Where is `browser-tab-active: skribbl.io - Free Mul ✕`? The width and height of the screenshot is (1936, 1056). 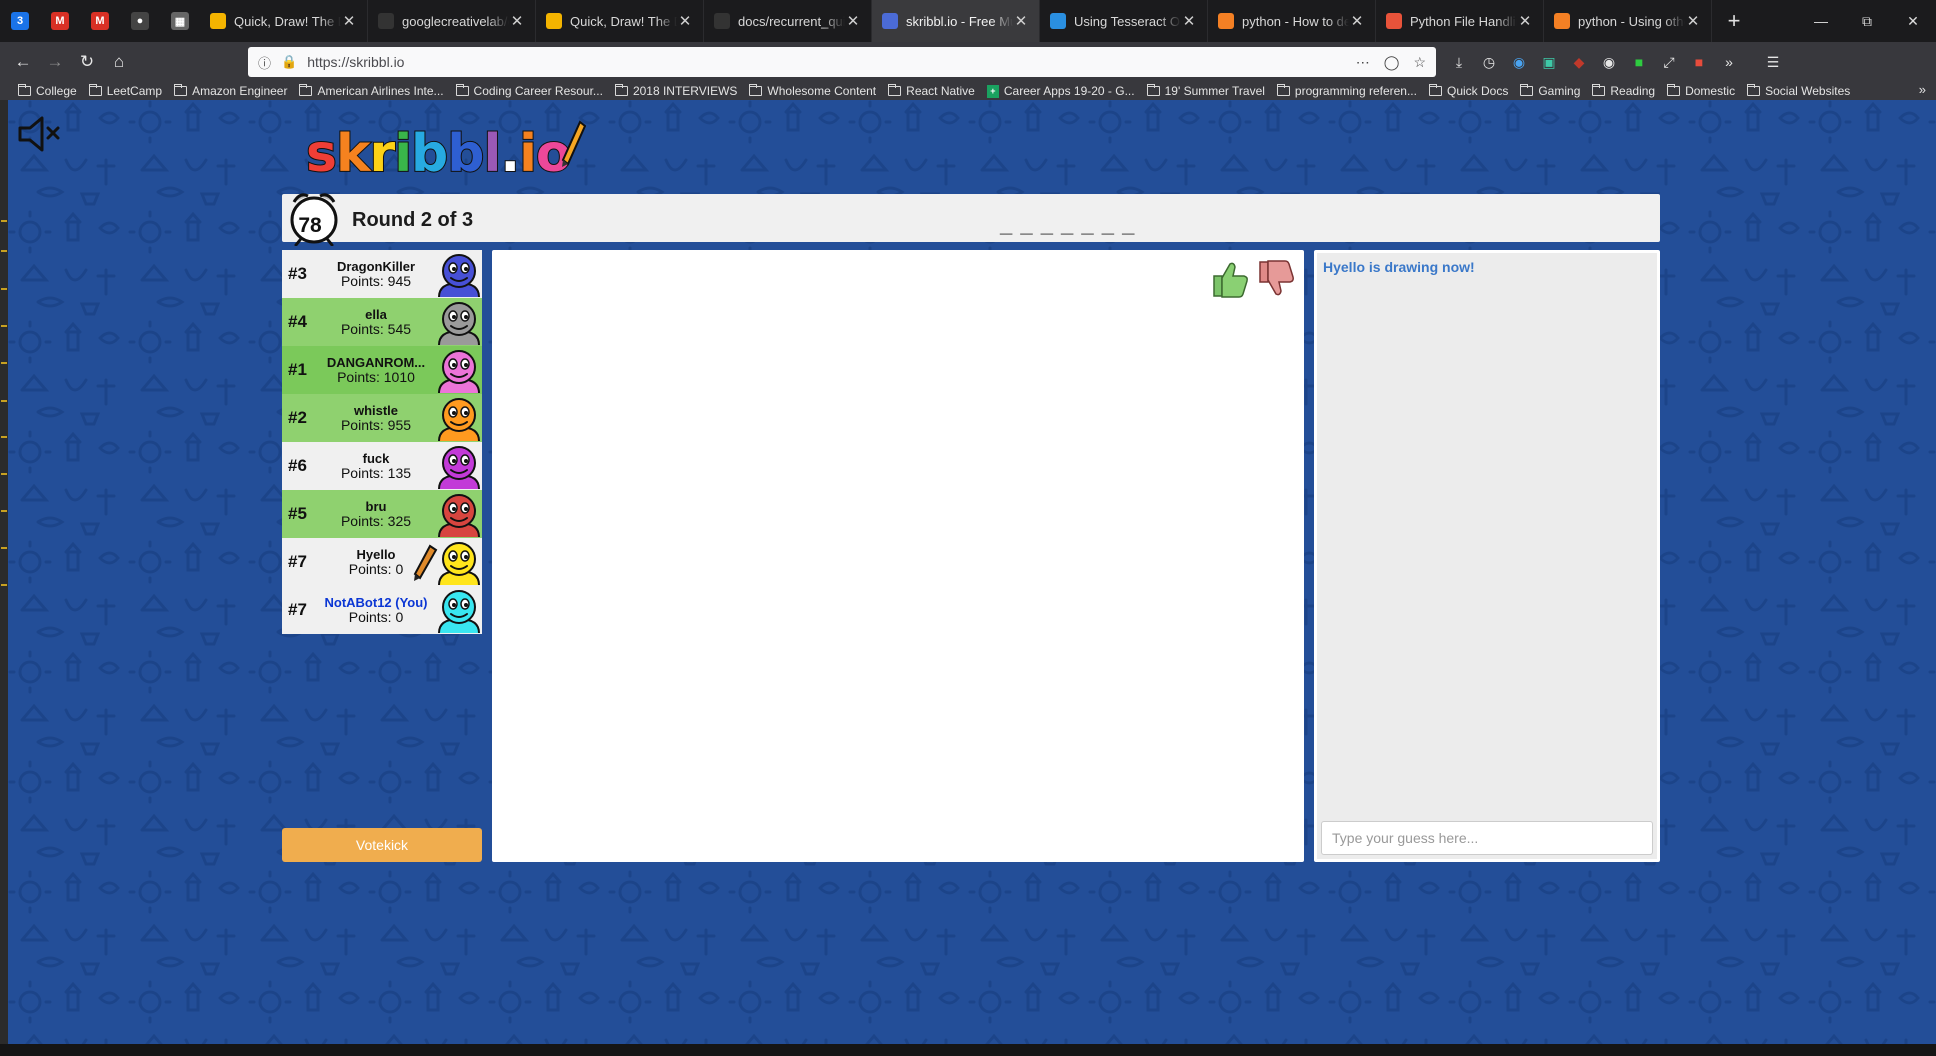
browser-tab-active: skribbl.io - Free Mul ✕ is located at coordinates (956, 21).